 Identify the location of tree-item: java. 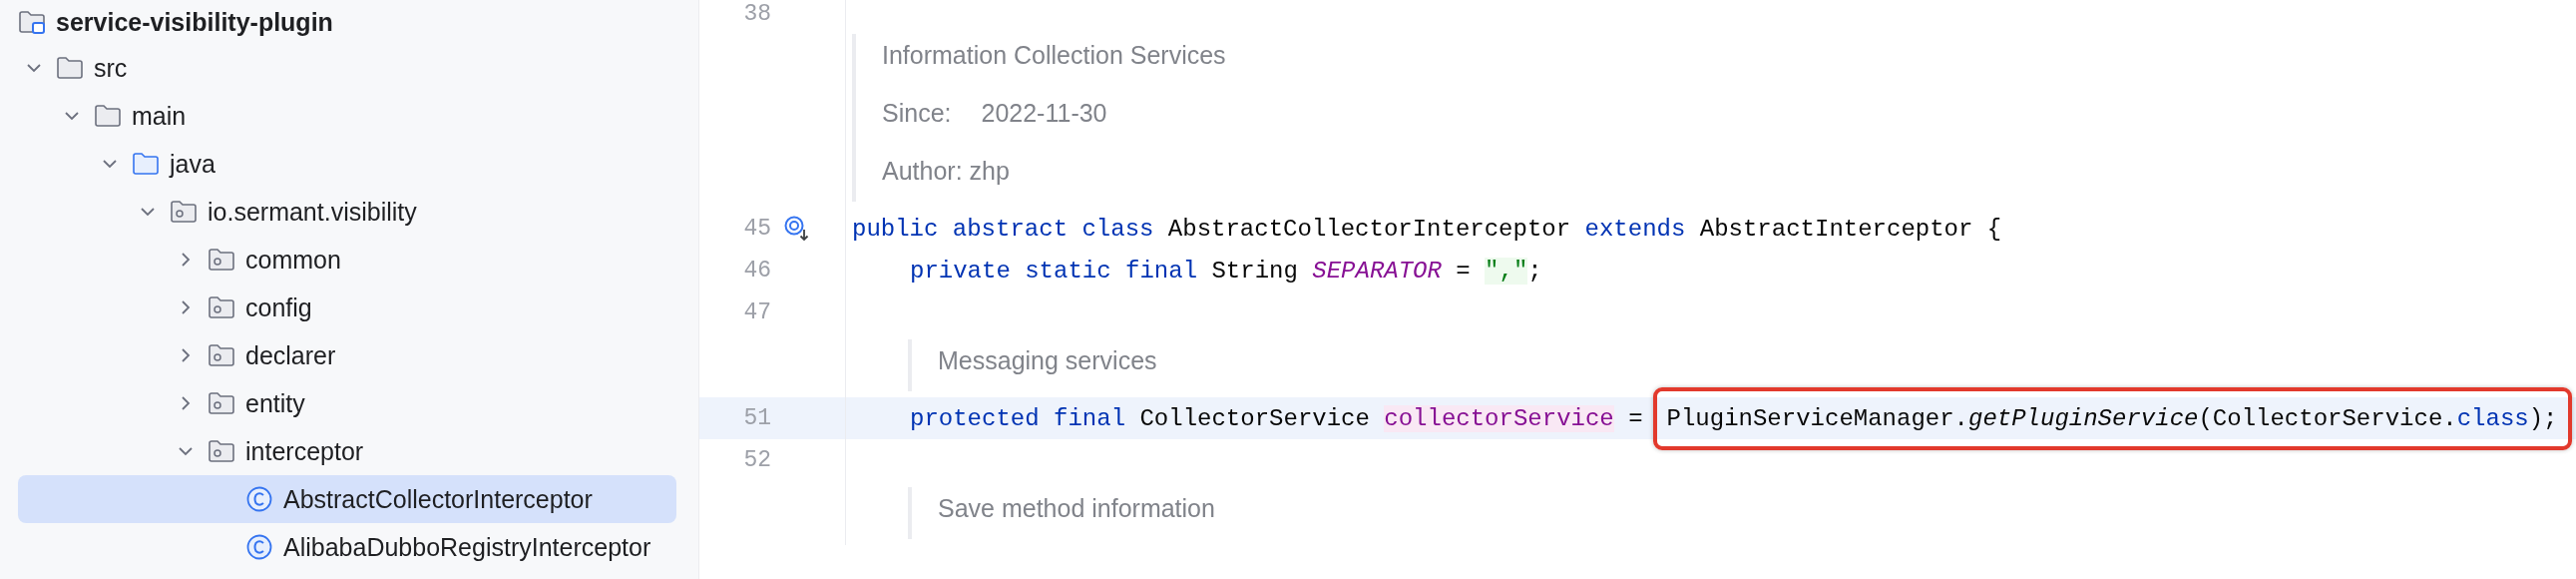
(347, 164).